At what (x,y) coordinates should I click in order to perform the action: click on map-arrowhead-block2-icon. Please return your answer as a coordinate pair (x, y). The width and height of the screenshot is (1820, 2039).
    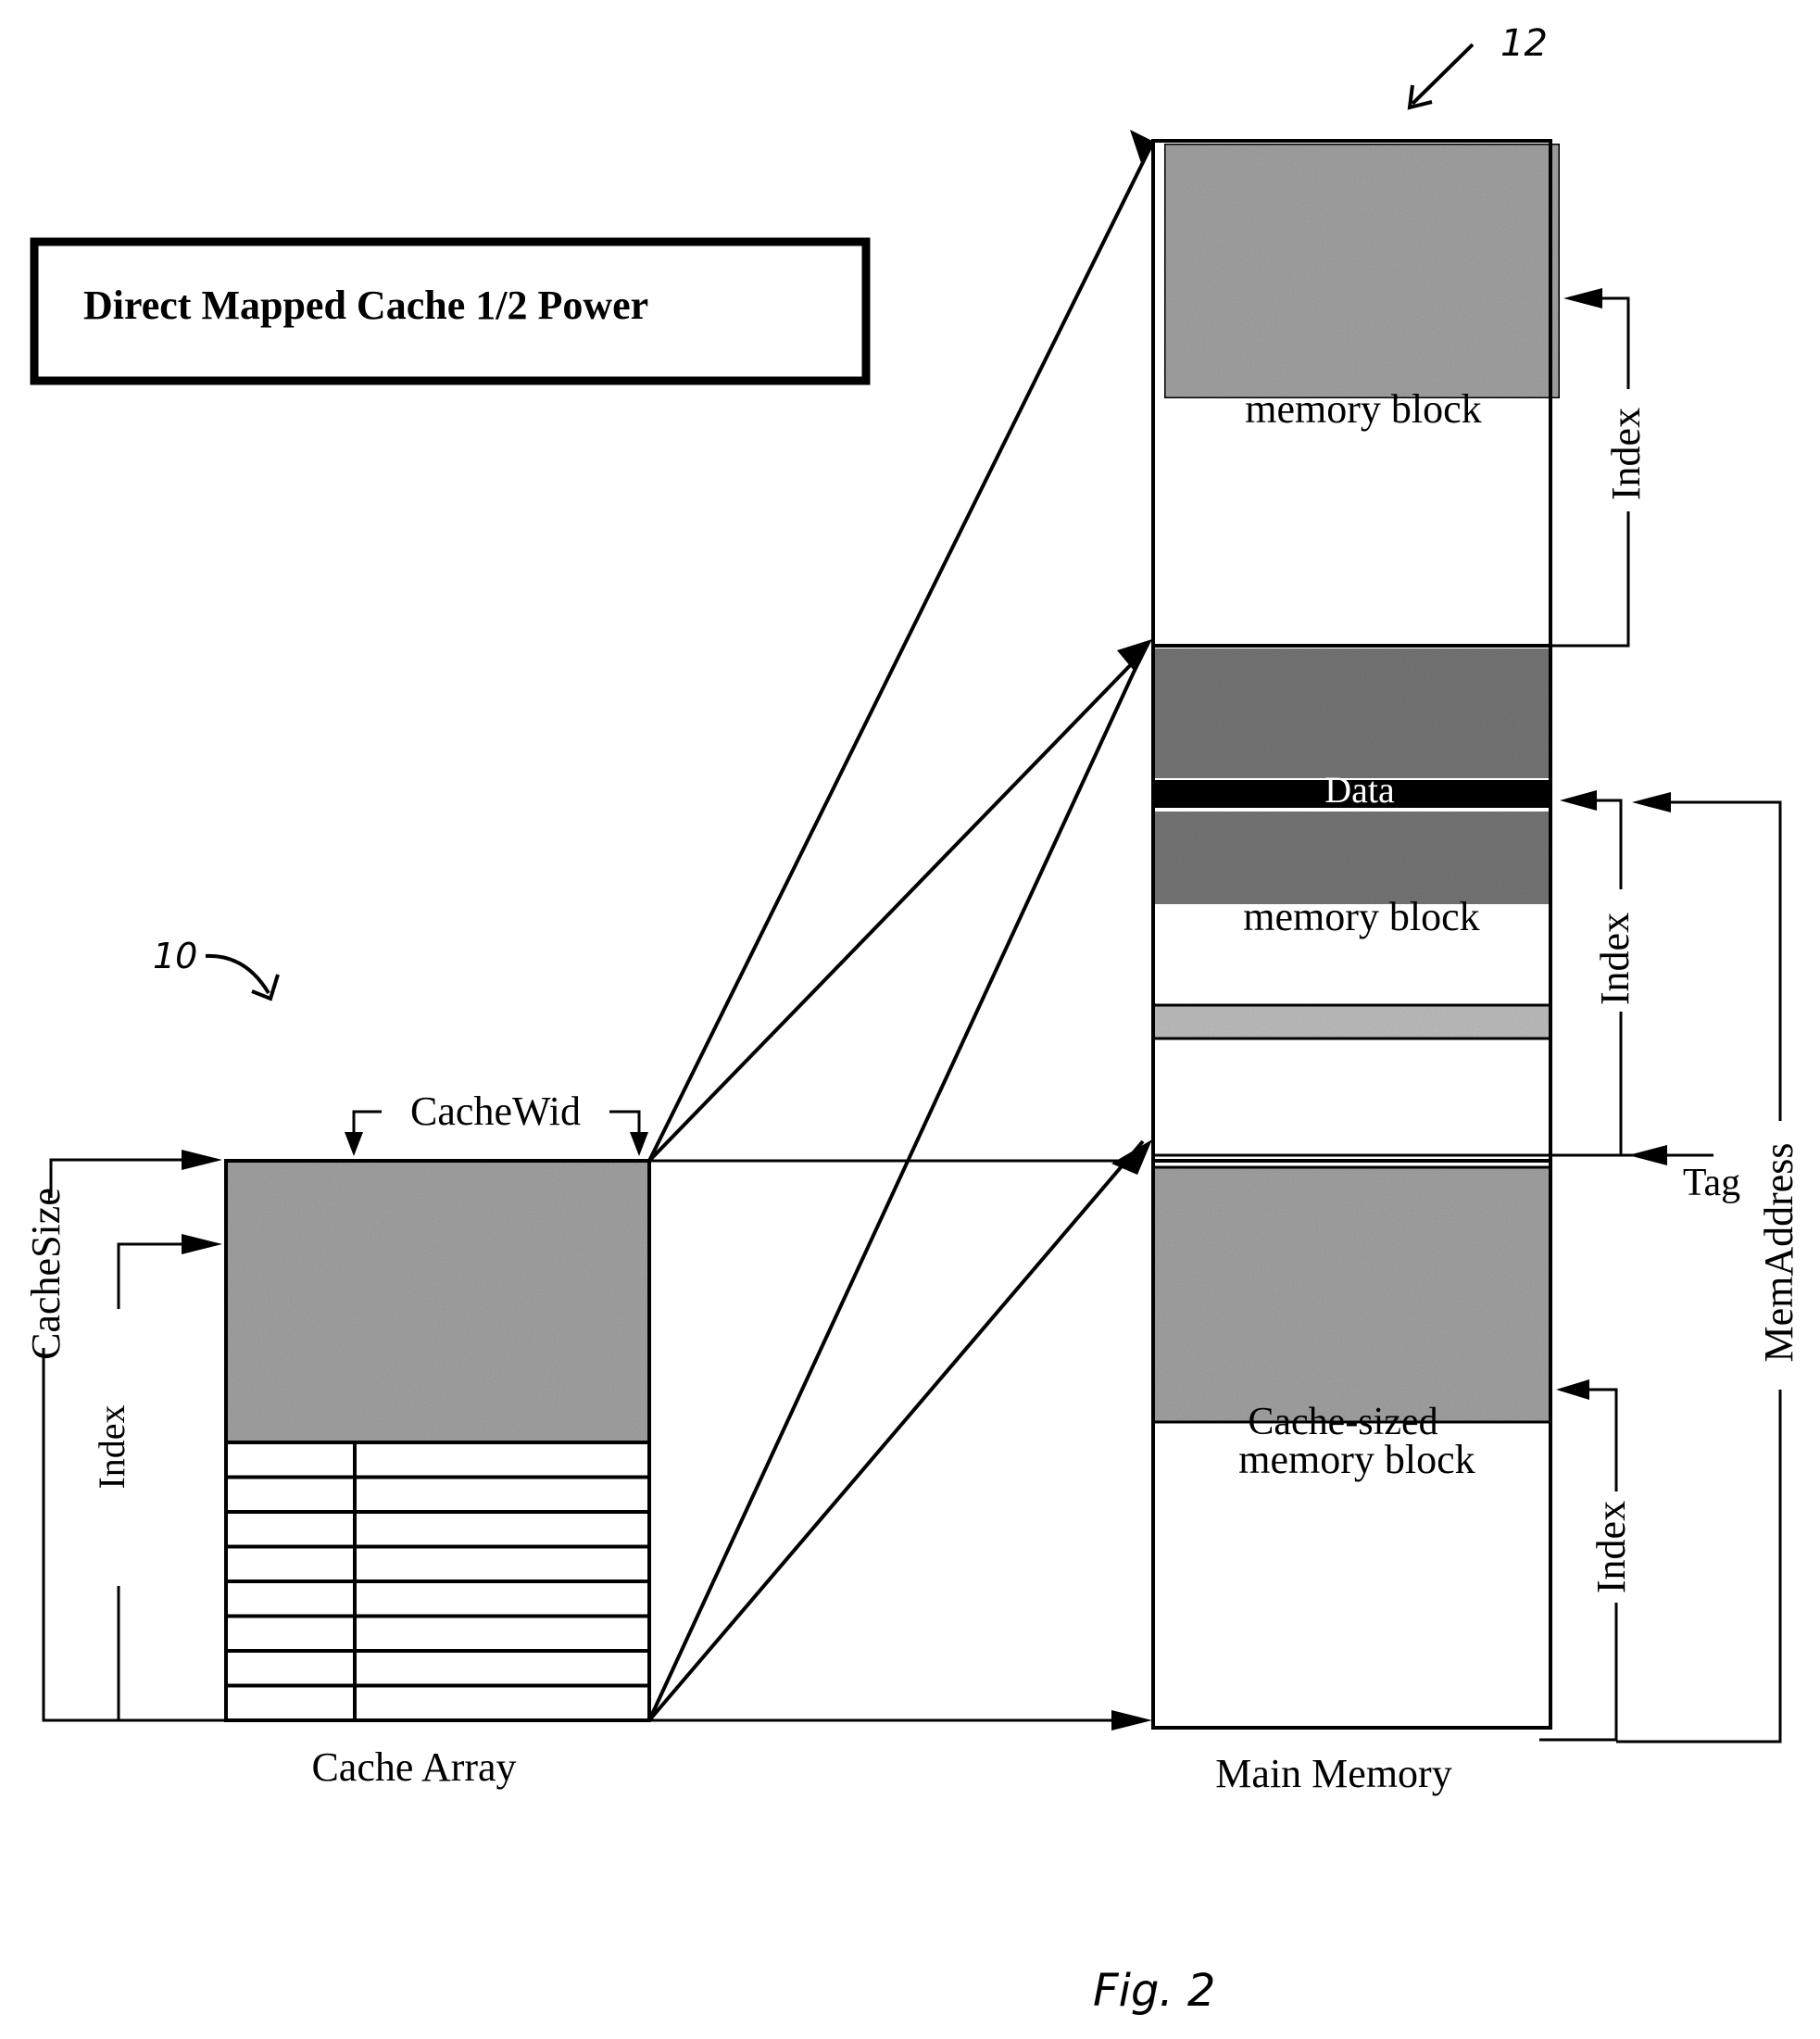
    Looking at the image, I should click on (1134, 656).